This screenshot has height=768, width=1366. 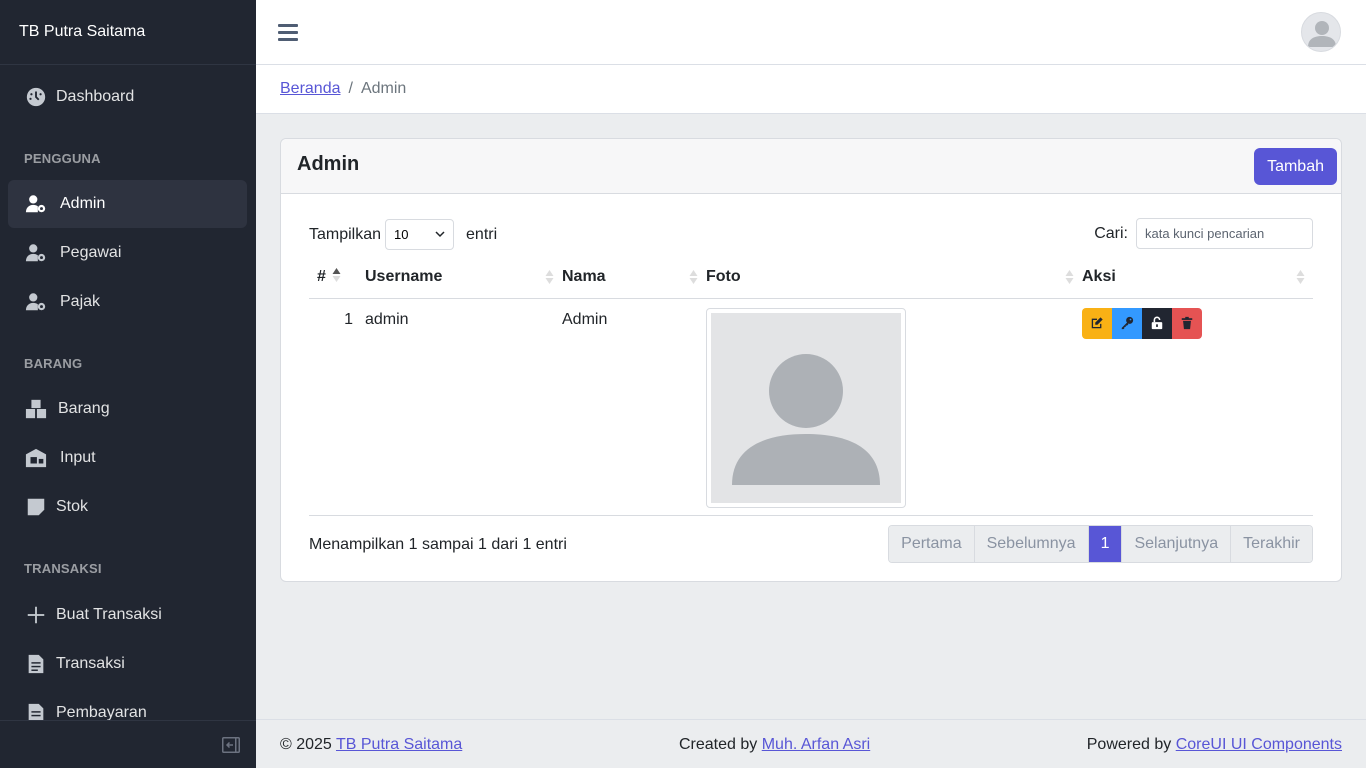 What do you see at coordinates (80, 301) in the screenshot?
I see `sidebar-item-label: Pajak` at bounding box center [80, 301].